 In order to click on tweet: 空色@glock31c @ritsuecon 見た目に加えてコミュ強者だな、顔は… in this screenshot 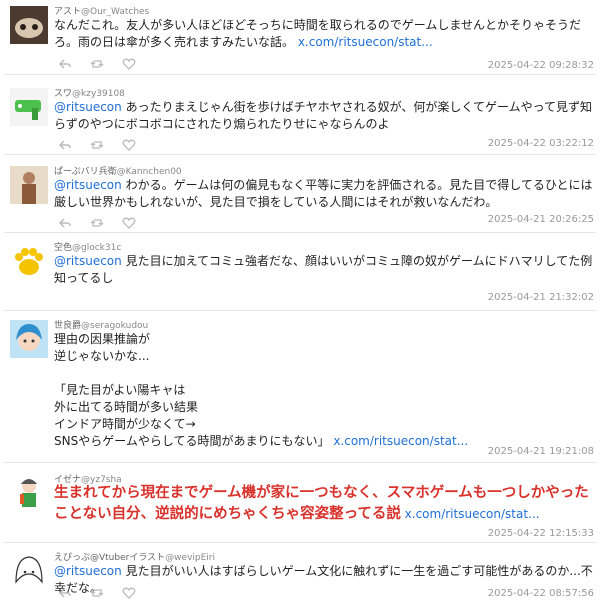, I will do `click(300, 273)`.